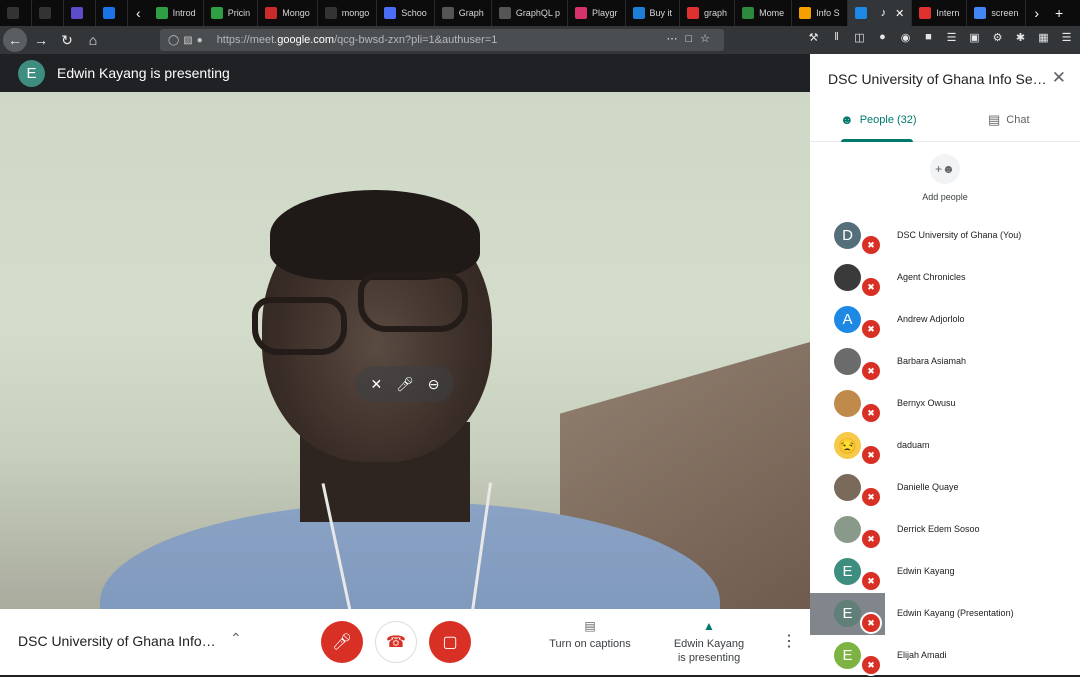 The image size is (1080, 677). I want to click on account-icon: ●, so click(882, 37).